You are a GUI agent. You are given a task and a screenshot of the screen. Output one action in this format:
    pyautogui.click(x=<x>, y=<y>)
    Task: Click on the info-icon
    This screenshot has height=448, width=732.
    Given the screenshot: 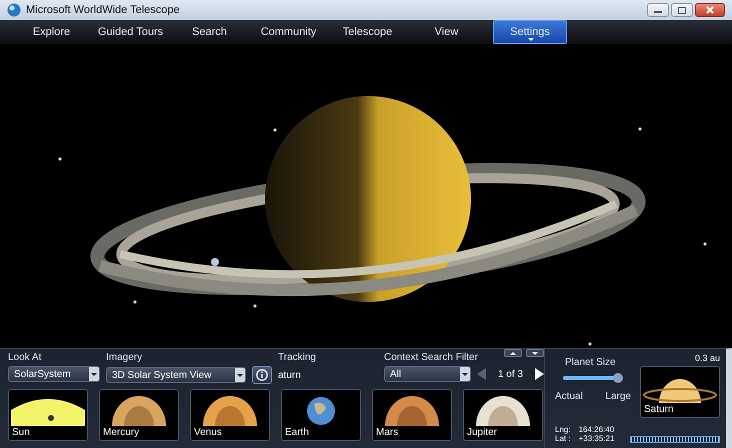 What is the action you would take?
    pyautogui.click(x=262, y=375)
    